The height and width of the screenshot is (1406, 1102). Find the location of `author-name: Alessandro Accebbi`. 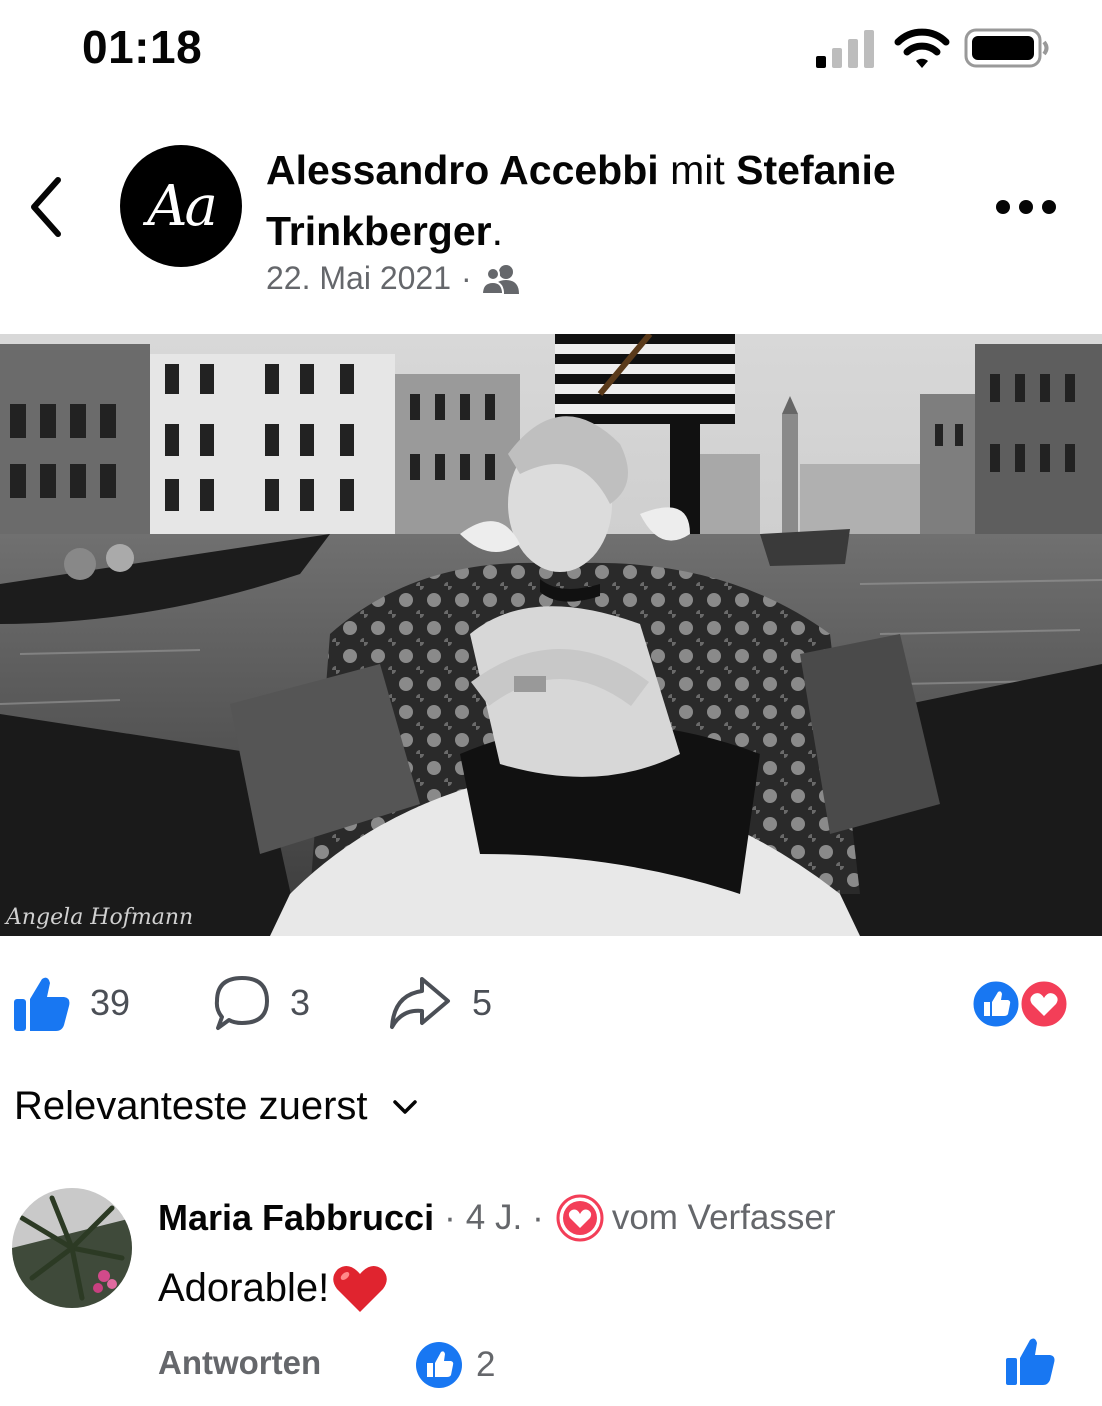

author-name: Alessandro Accebbi is located at coordinates (462, 170).